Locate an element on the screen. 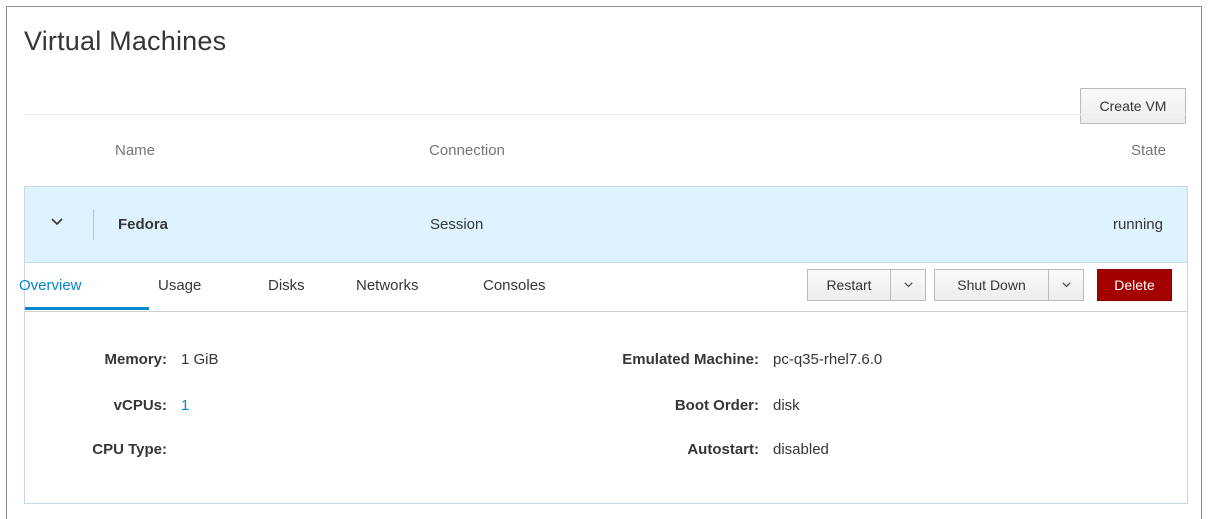 The width and height of the screenshot is (1208, 519). boot-order-label: Boot Order: is located at coordinates (716, 405).